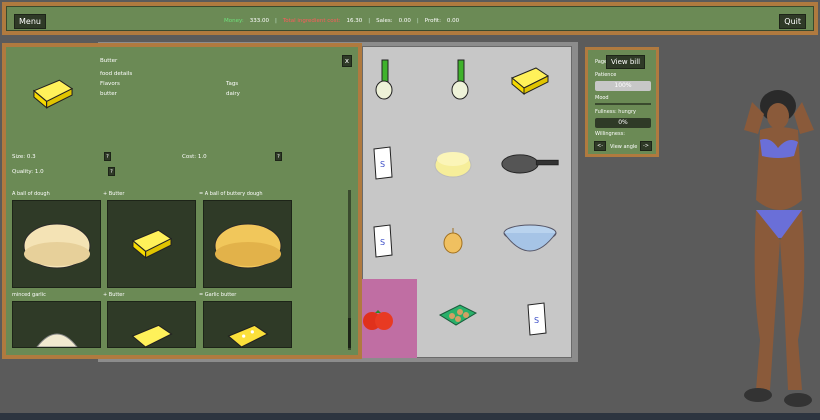 This screenshot has height=420, width=820. What do you see at coordinates (602, 98) in the screenshot?
I see `mood-label: Mood` at bounding box center [602, 98].